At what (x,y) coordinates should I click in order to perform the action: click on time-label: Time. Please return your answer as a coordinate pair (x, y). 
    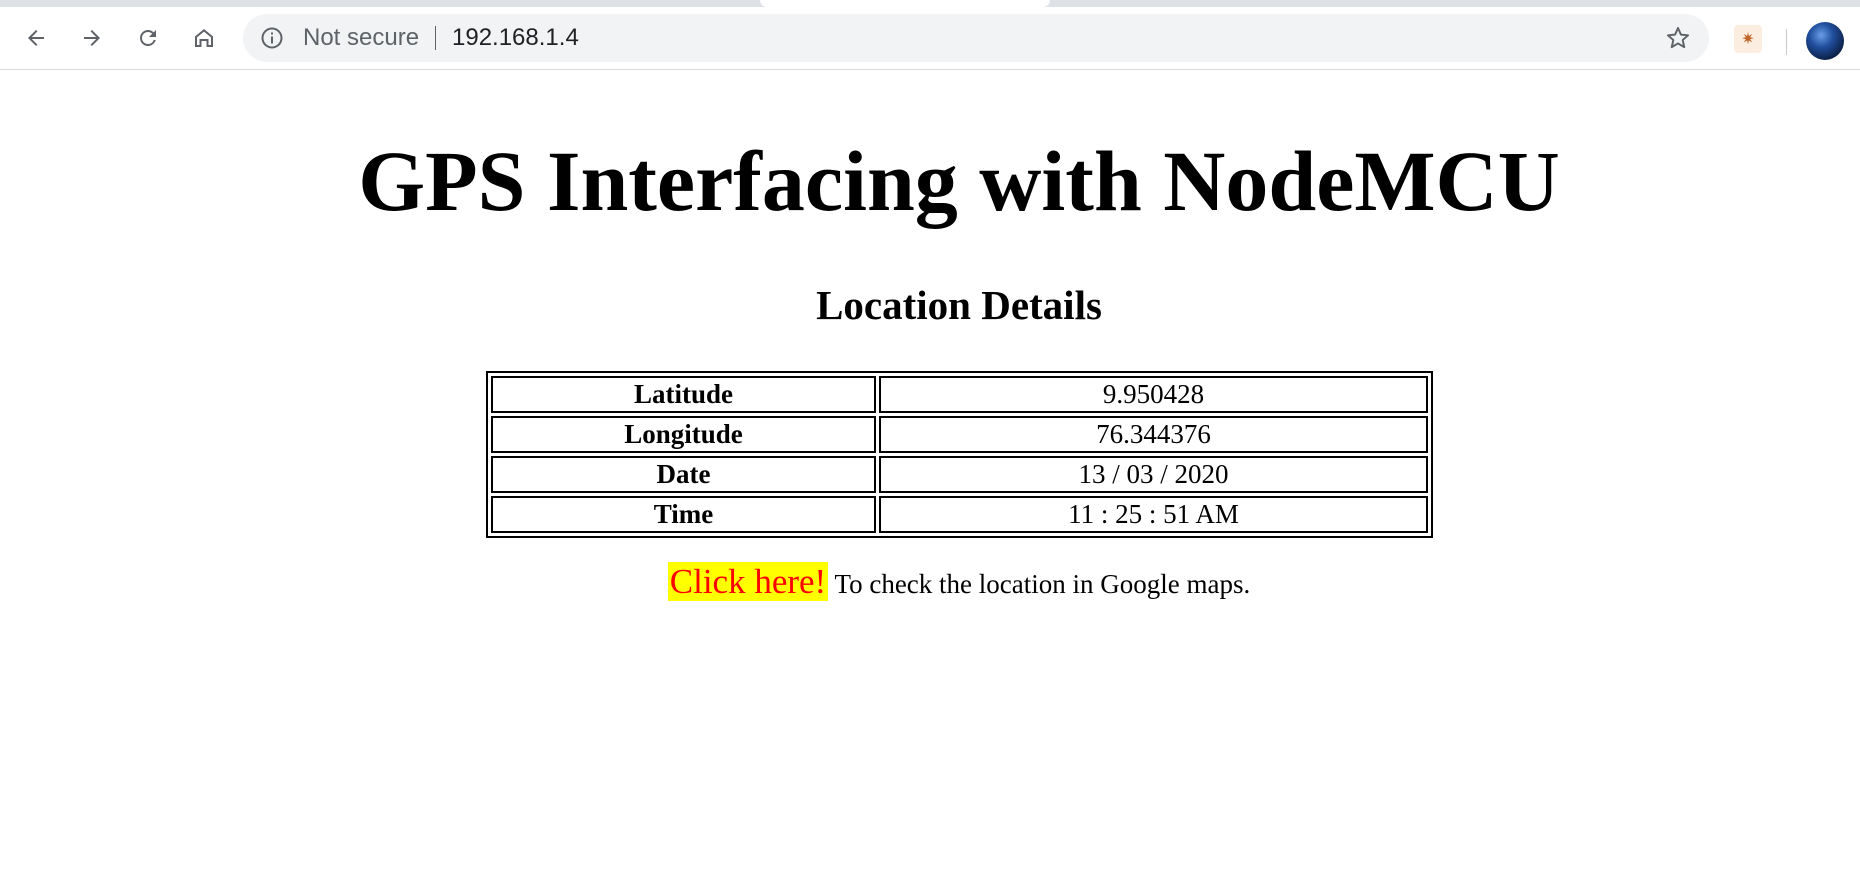
    Looking at the image, I should click on (683, 514).